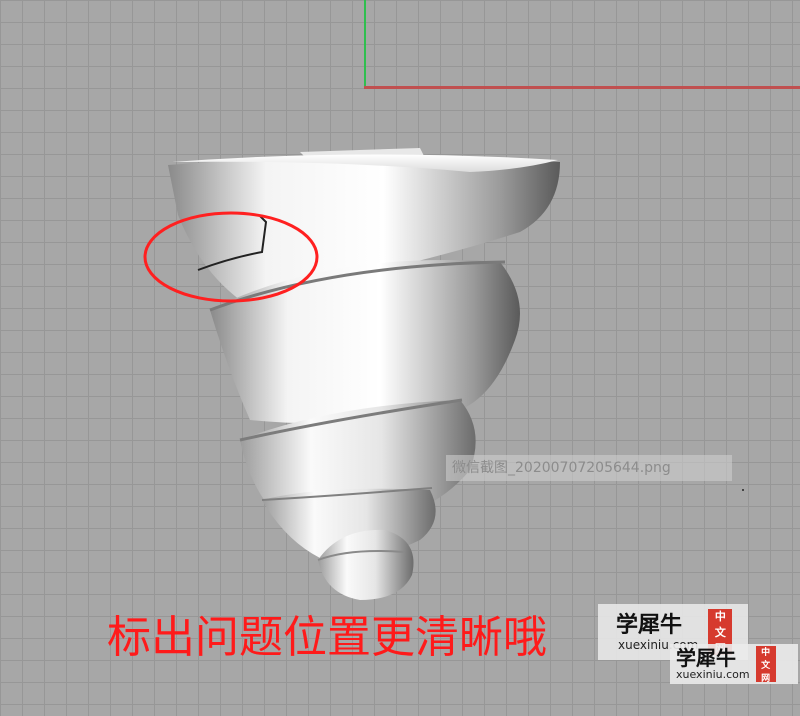 The height and width of the screenshot is (716, 800). I want to click on watermark-logo-small: 学犀牛 xuexiniu.com 中 文 网, so click(734, 664).